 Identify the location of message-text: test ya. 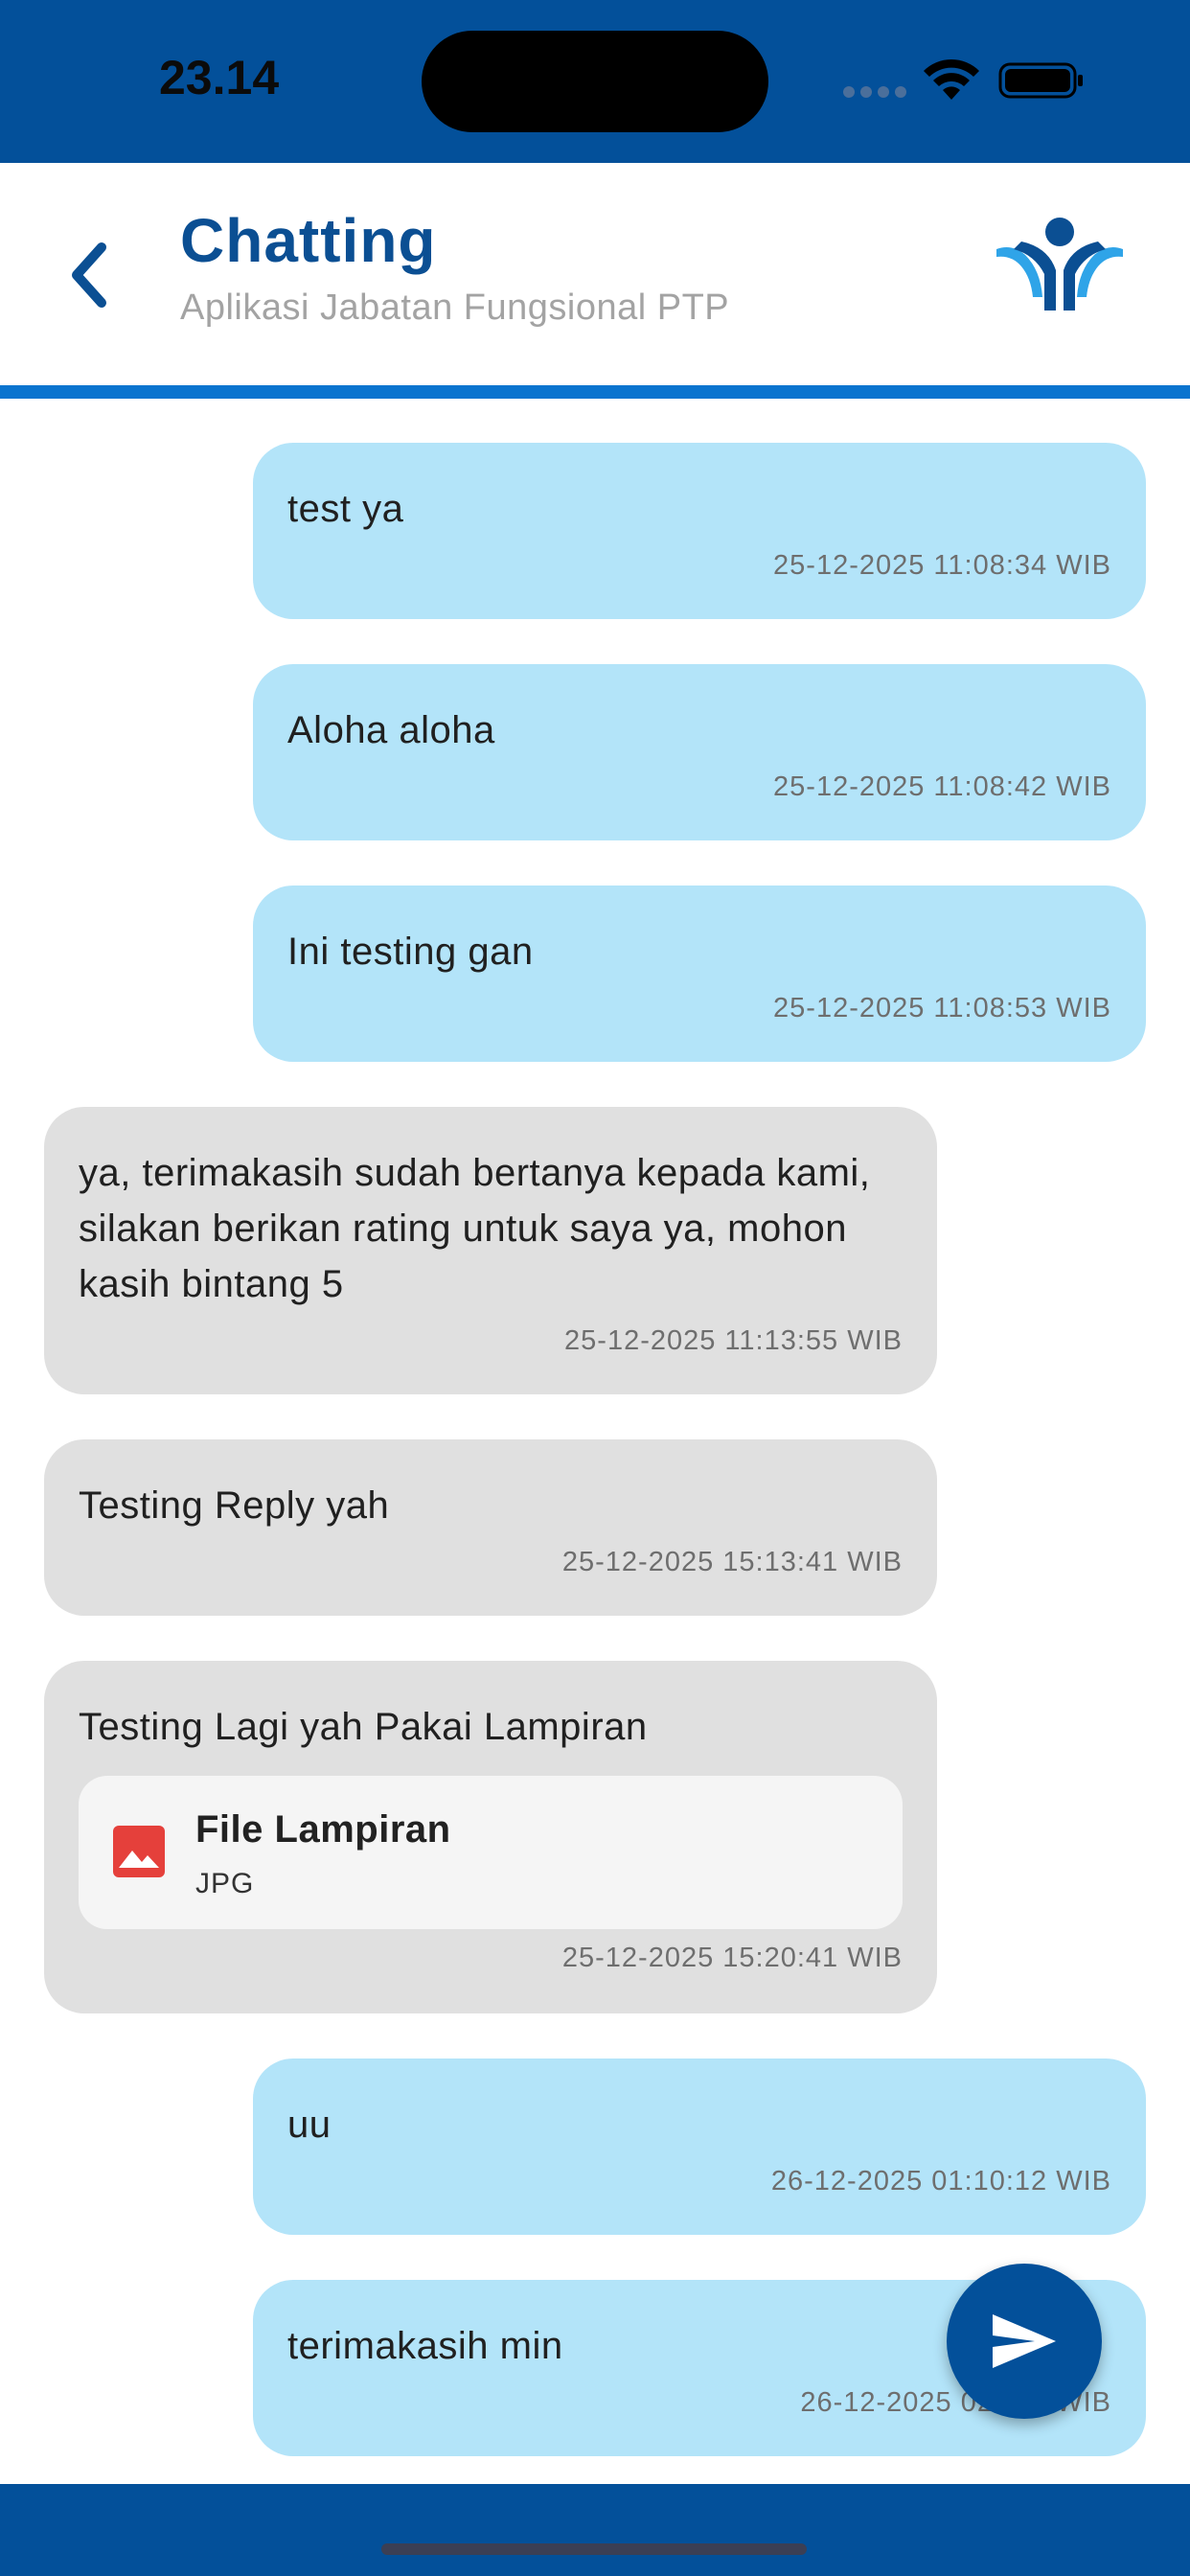
(346, 509).